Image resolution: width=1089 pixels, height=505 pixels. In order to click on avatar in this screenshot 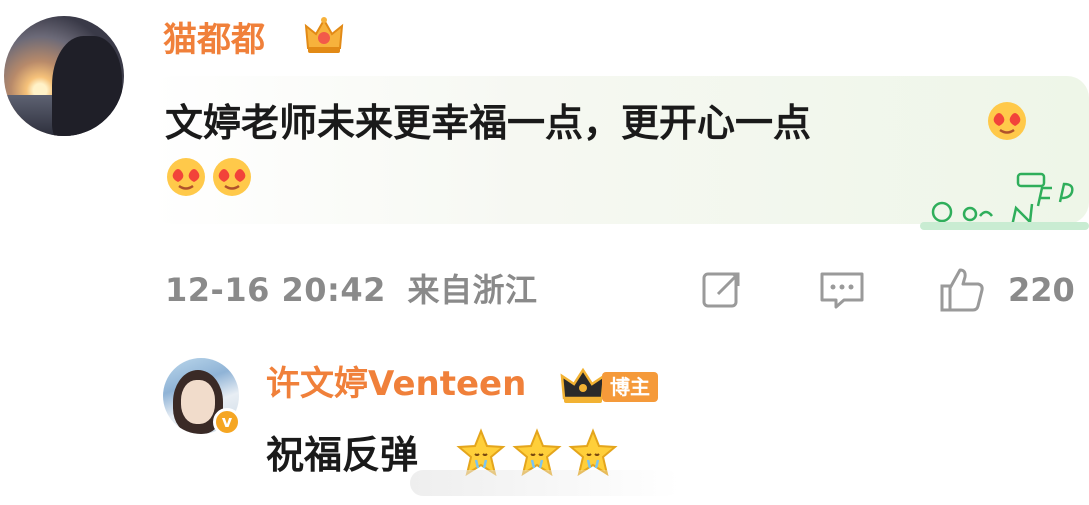, I will do `click(64, 76)`.